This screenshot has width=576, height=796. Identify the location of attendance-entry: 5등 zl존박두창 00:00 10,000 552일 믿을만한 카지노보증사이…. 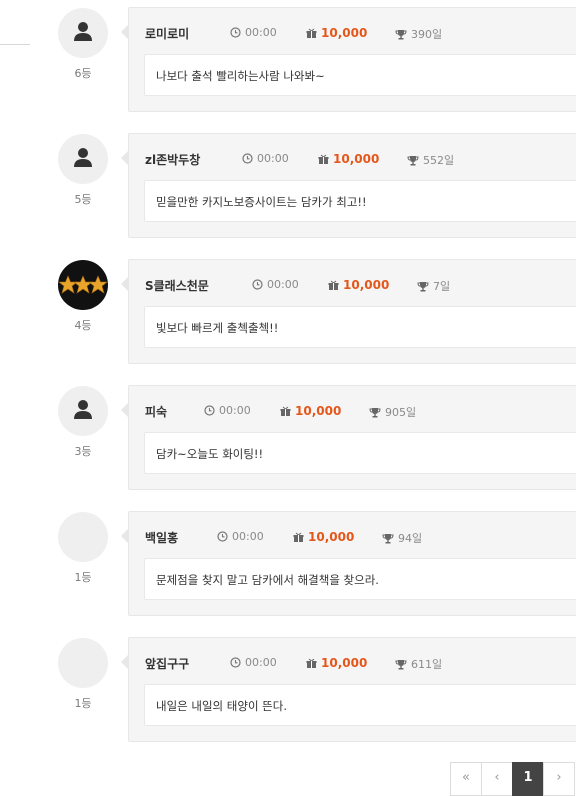
(288, 190).